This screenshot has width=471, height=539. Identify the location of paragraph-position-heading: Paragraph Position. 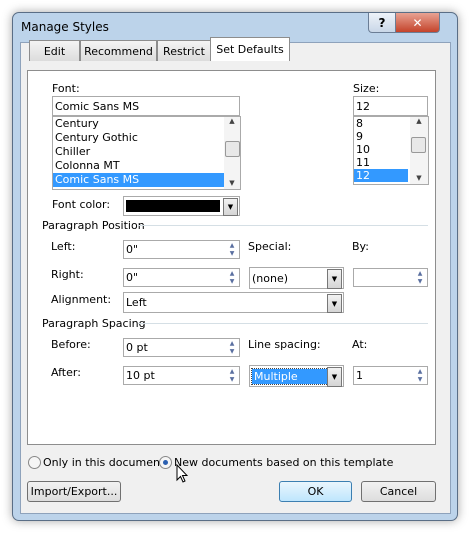
(93, 225).